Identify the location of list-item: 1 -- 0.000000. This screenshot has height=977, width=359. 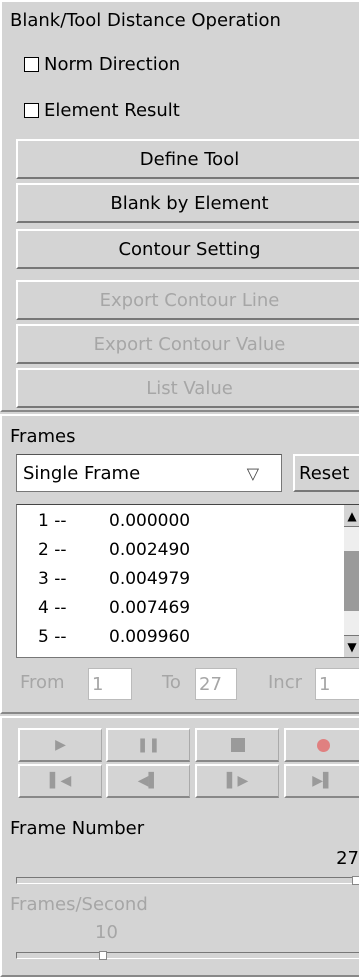
(182, 522).